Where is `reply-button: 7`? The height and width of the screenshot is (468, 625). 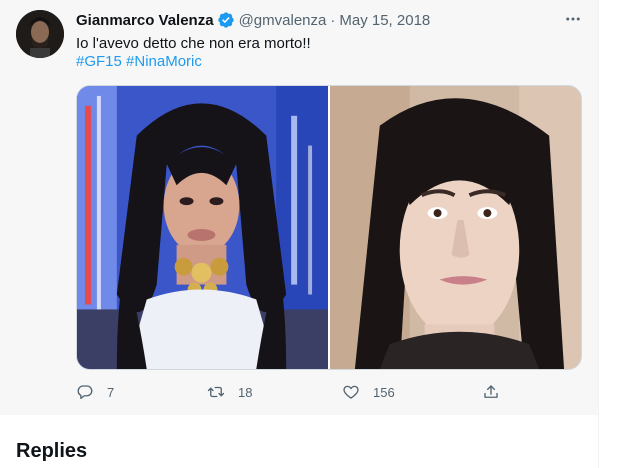 reply-button: 7 is located at coordinates (95, 392).